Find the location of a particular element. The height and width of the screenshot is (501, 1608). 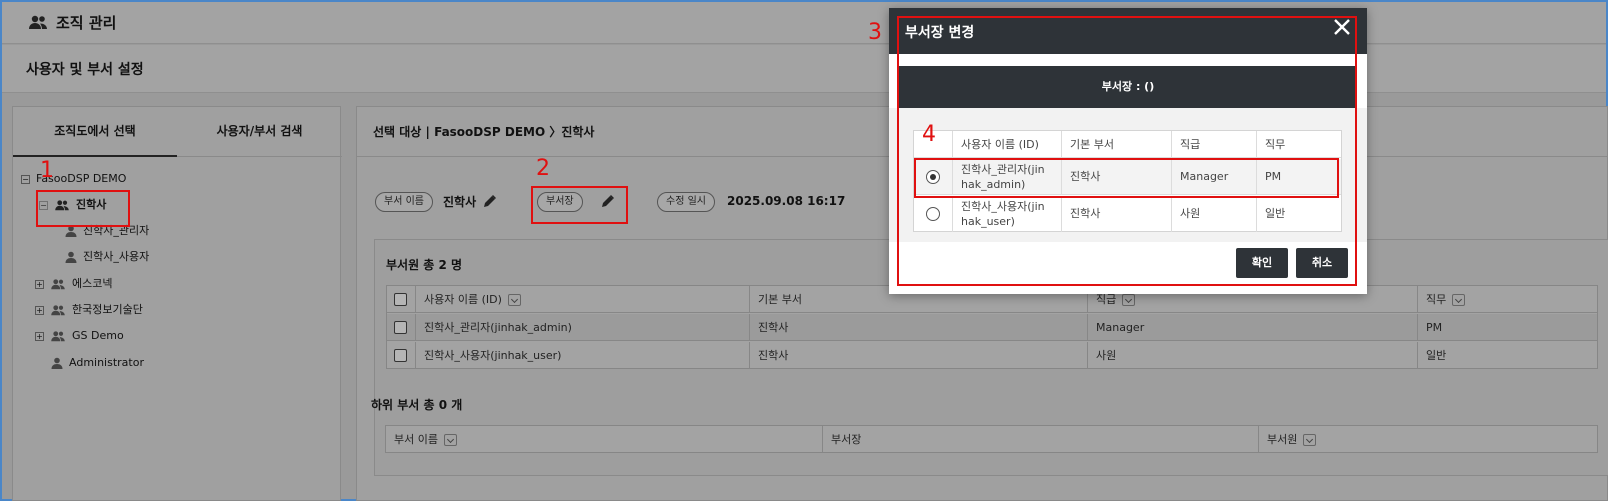

breadcrumb: 선택 대상 | FasooDSP DEMO 〉진학사 is located at coordinates (484, 132).